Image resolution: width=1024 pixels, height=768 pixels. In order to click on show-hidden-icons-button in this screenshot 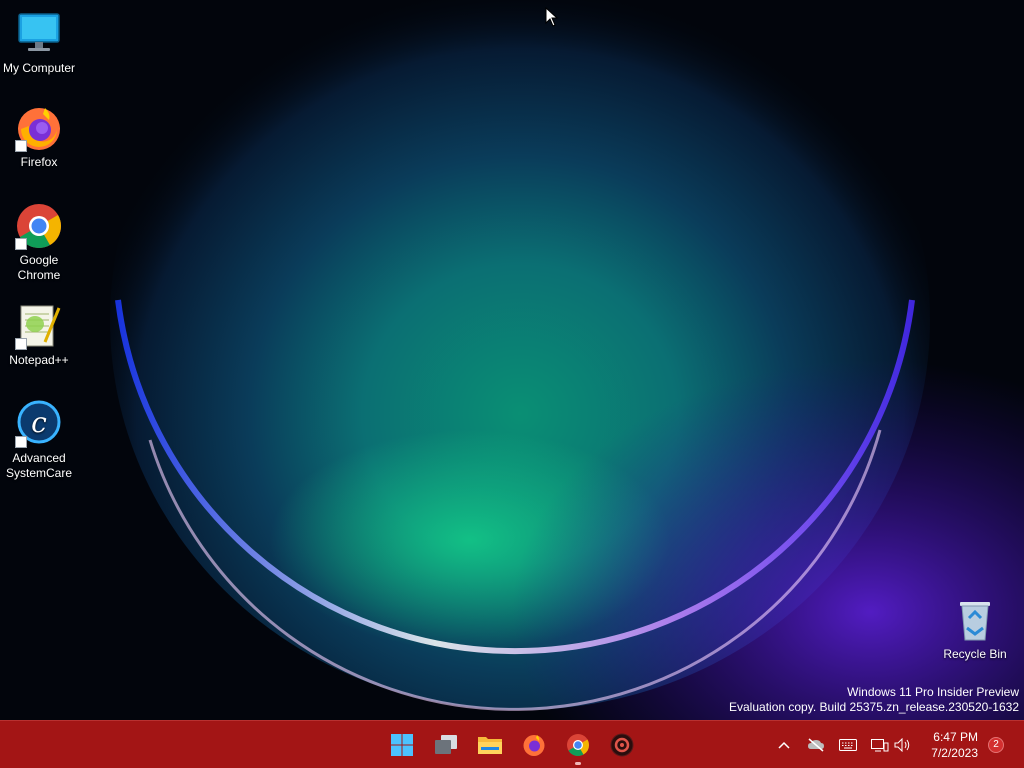, I will do `click(784, 745)`.